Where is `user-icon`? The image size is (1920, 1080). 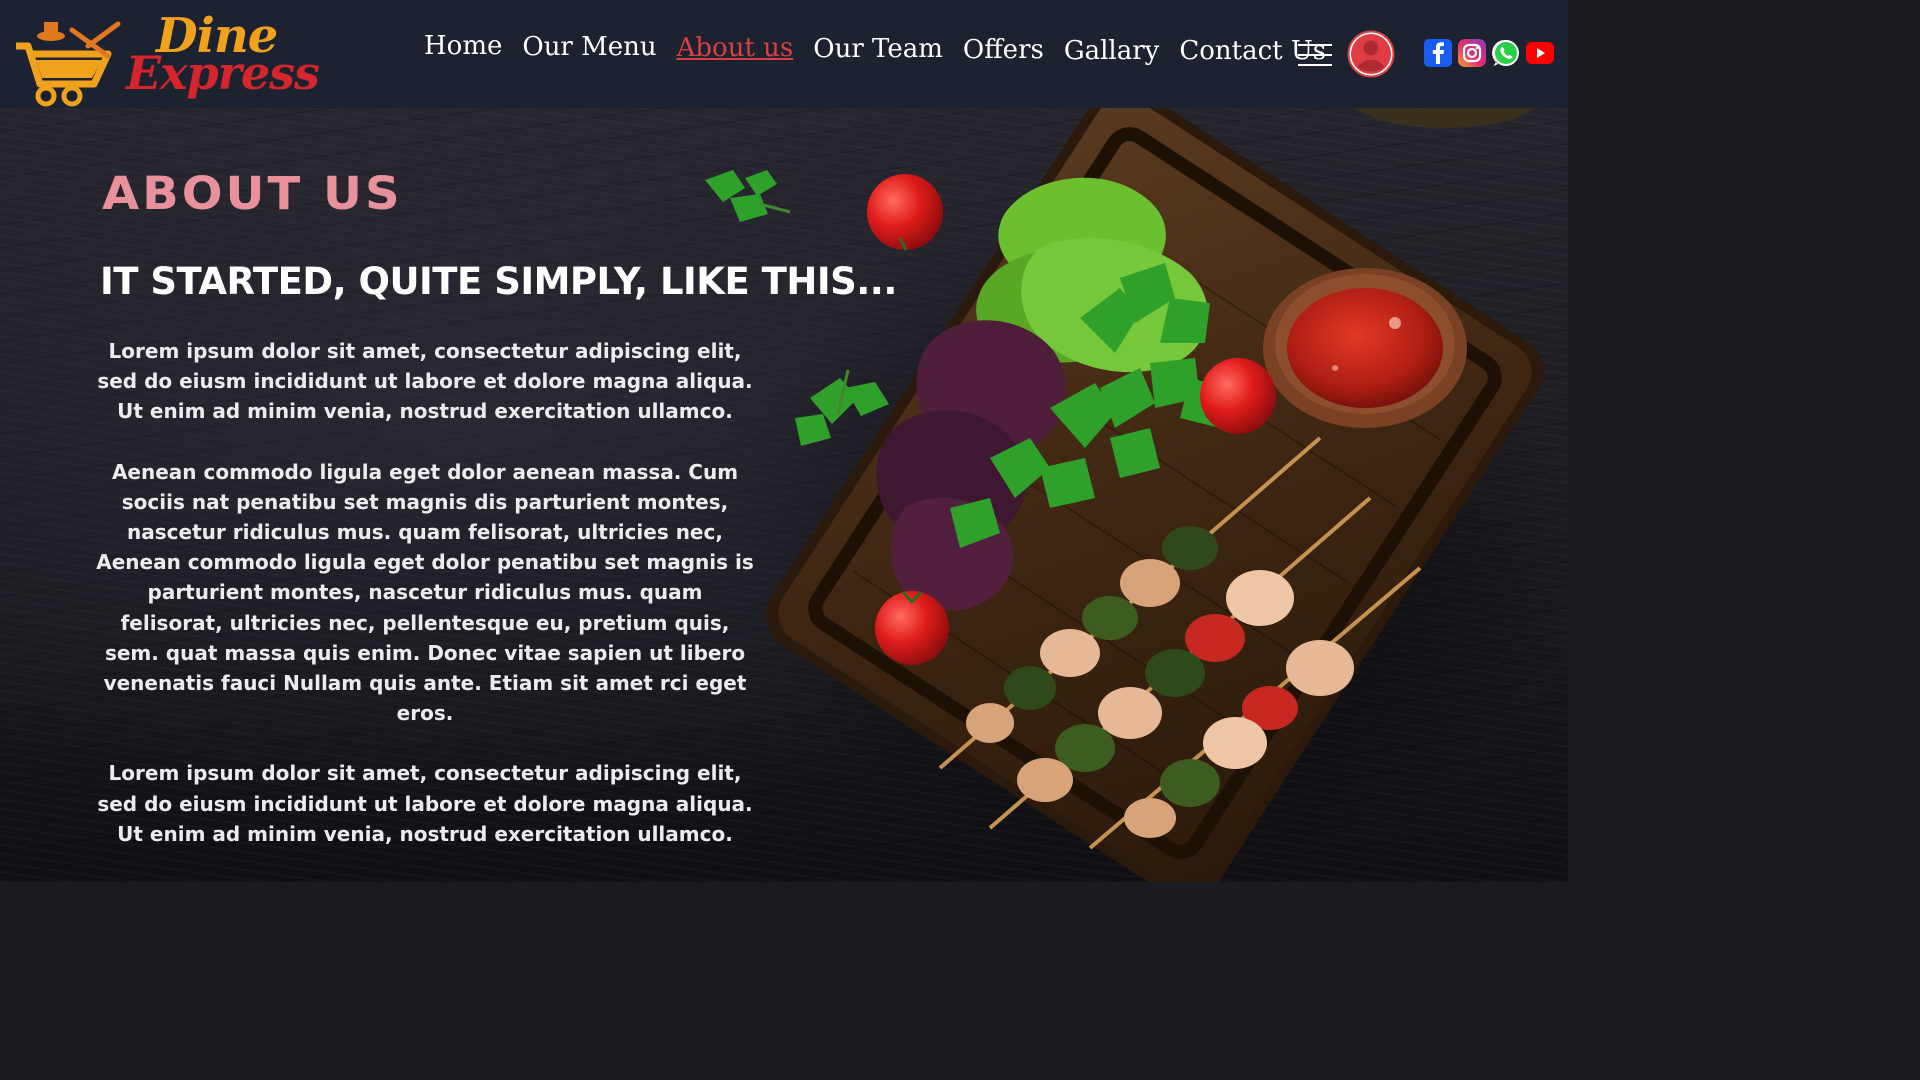 user-icon is located at coordinates (1371, 54).